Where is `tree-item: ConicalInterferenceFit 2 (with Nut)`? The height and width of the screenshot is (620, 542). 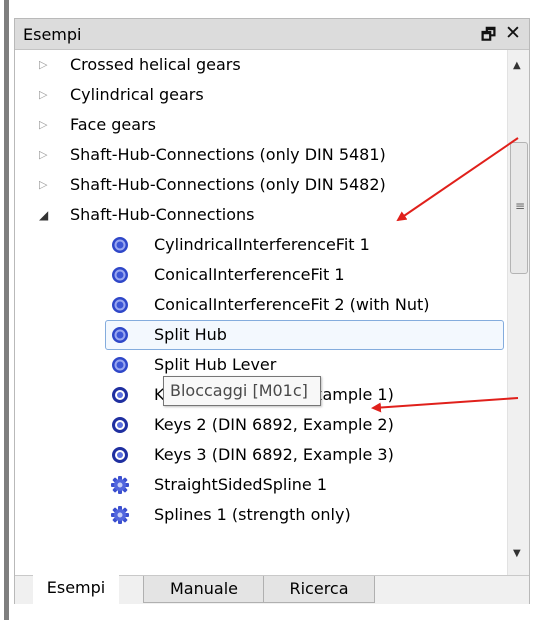 tree-item: ConicalInterferenceFit 2 (with Nut) is located at coordinates (261, 305).